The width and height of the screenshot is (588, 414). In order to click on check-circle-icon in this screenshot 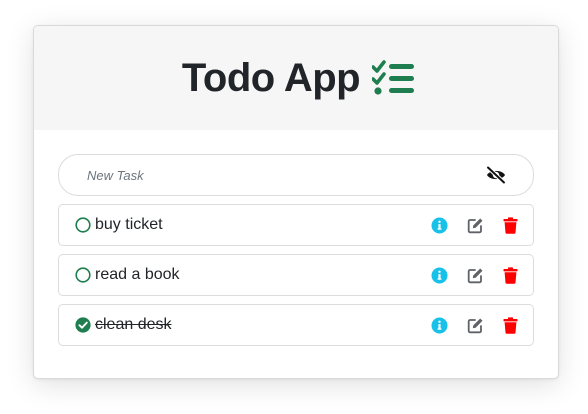, I will do `click(83, 325)`.